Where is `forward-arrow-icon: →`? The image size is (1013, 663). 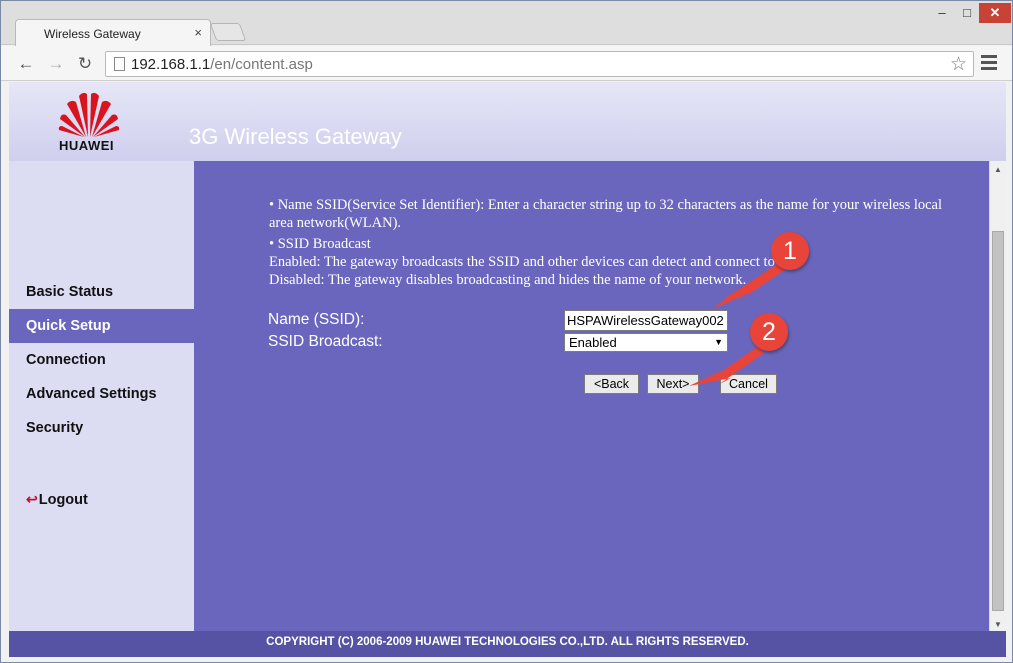
forward-arrow-icon: → is located at coordinates (56, 64).